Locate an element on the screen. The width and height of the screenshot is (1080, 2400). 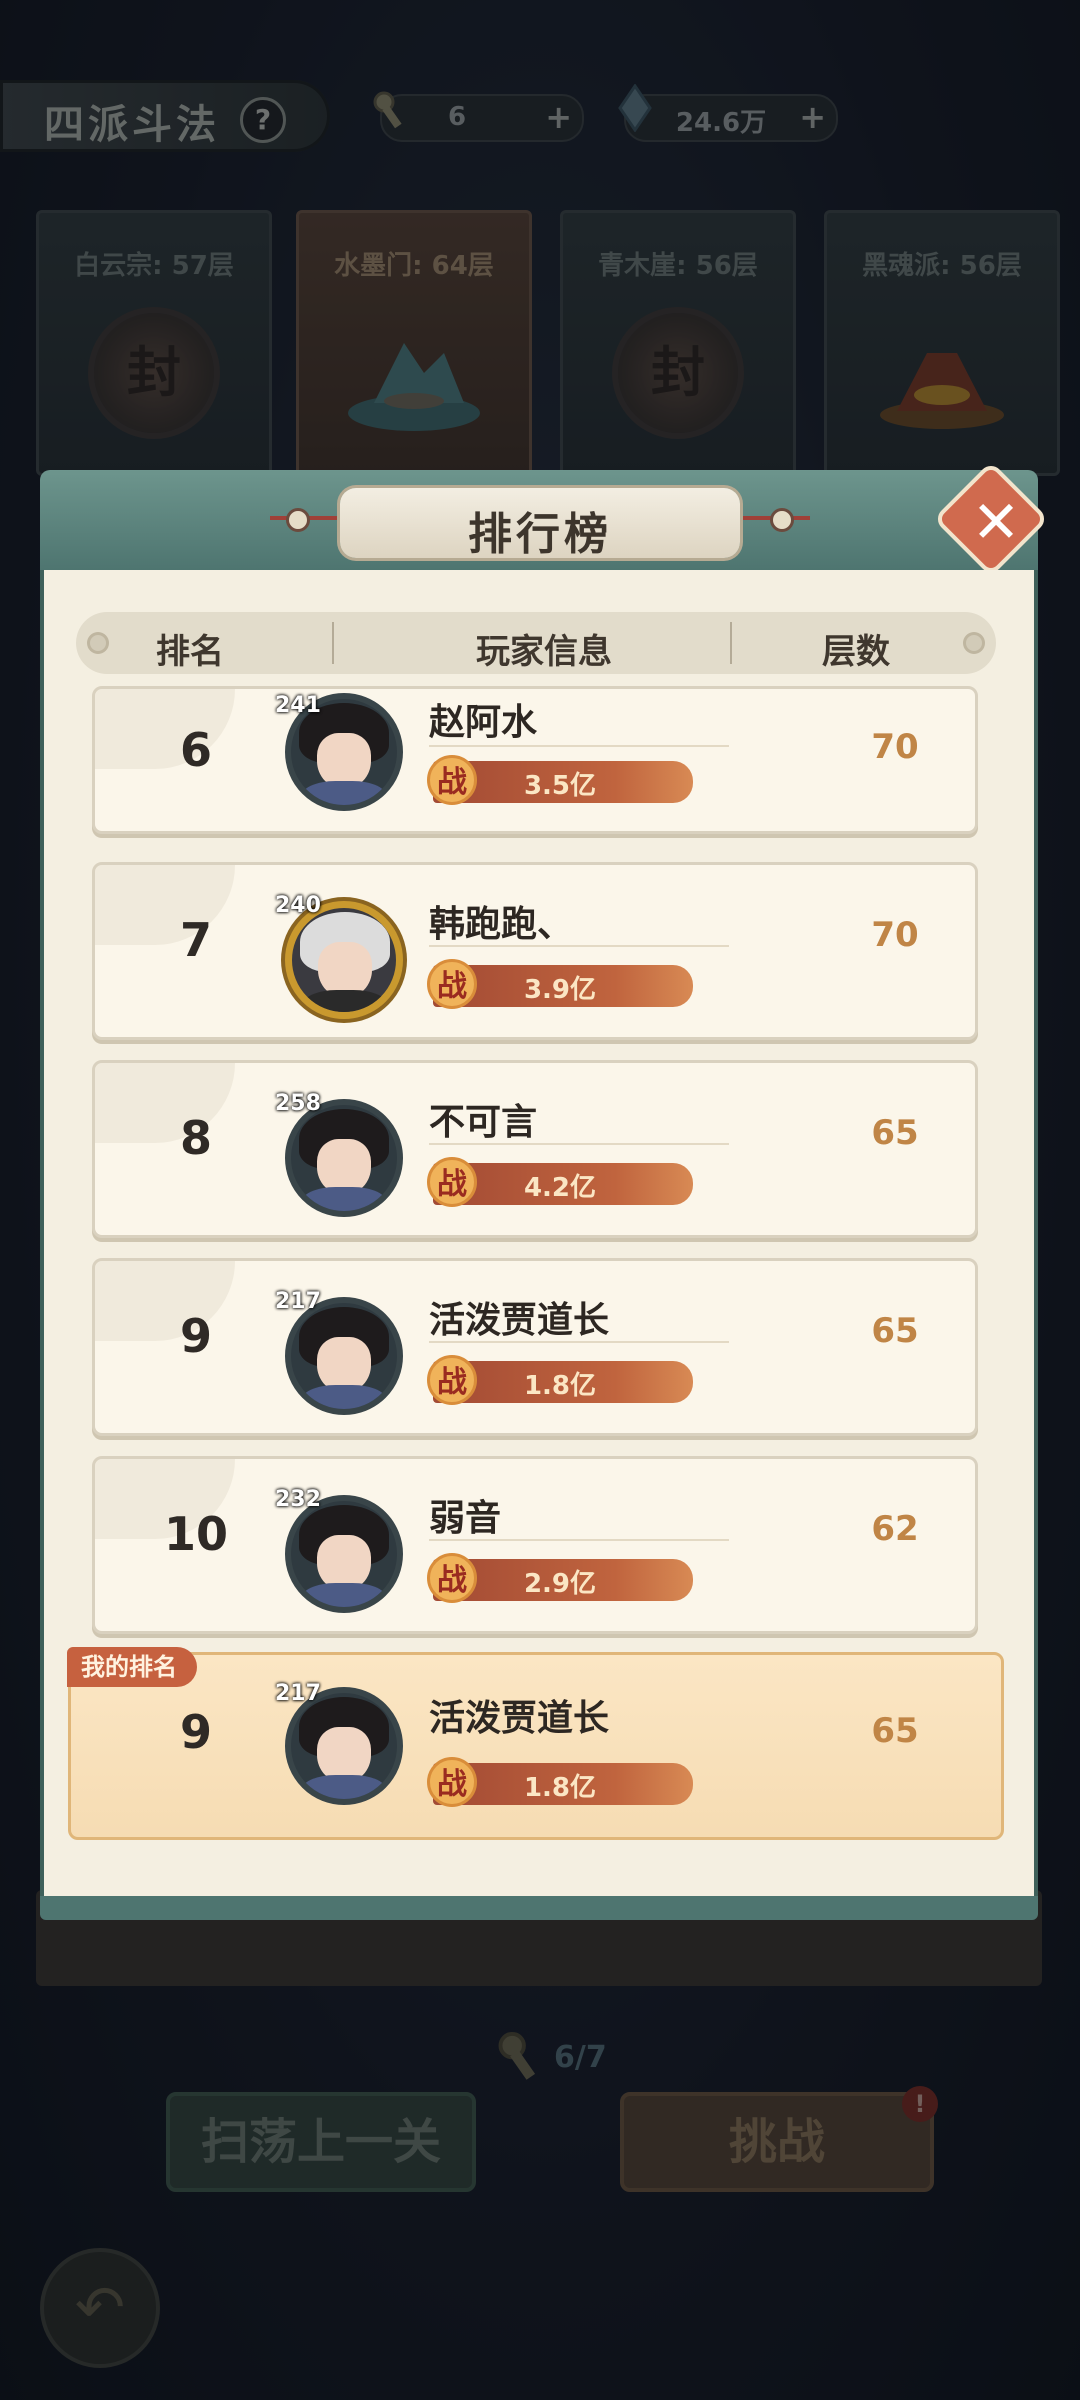
battle-power: 2.9亿 is located at coordinates (560, 1584).